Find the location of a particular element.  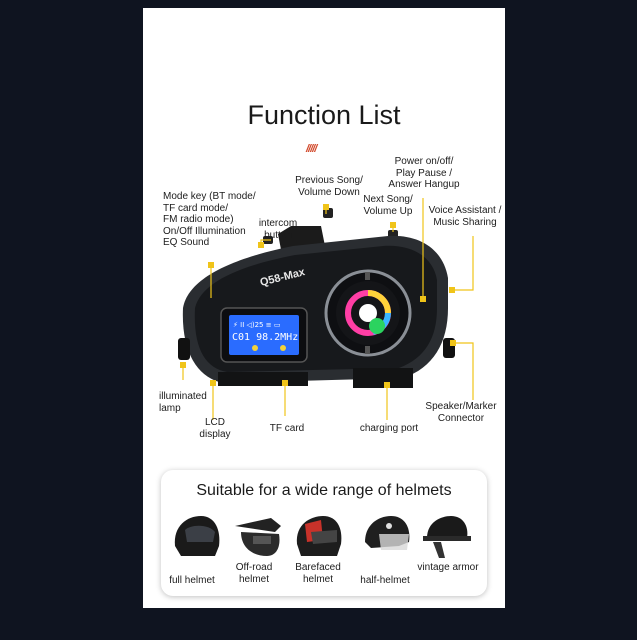

label-power: Power on/off/ Play Pause / Answer Hangup is located at coordinates (424, 173).